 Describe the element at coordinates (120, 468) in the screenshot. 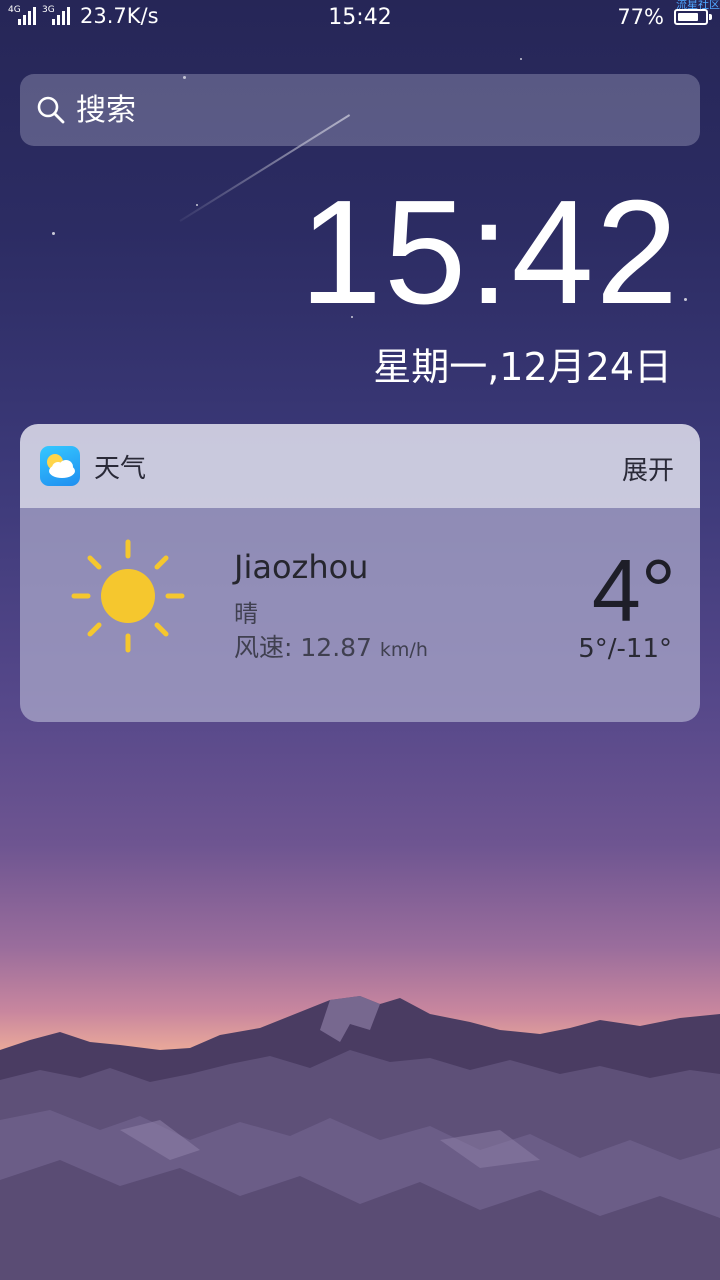

I see `weather-app-name: 天气` at that location.